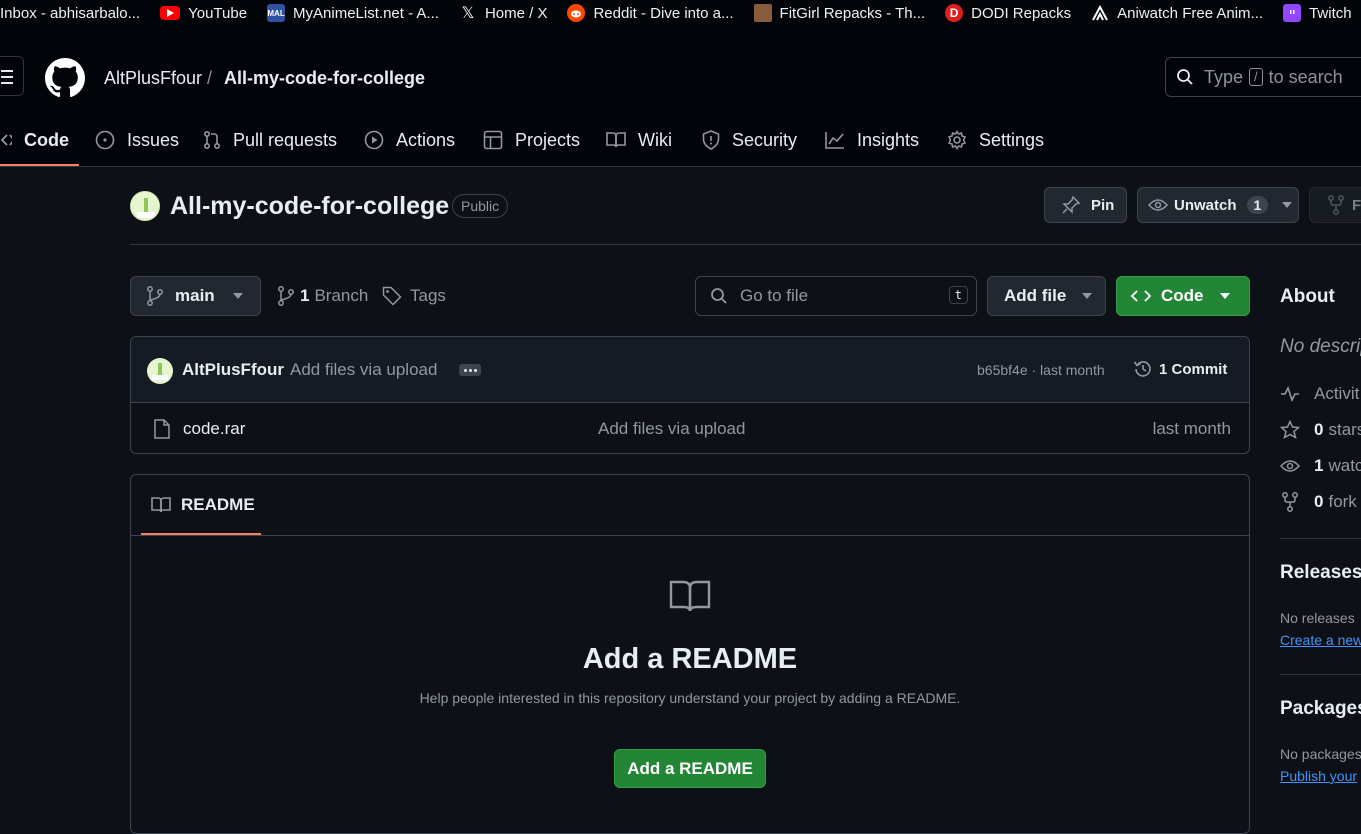 The image size is (1361, 834). I want to click on unwatch-button: Unwatch 1, so click(1218, 205).